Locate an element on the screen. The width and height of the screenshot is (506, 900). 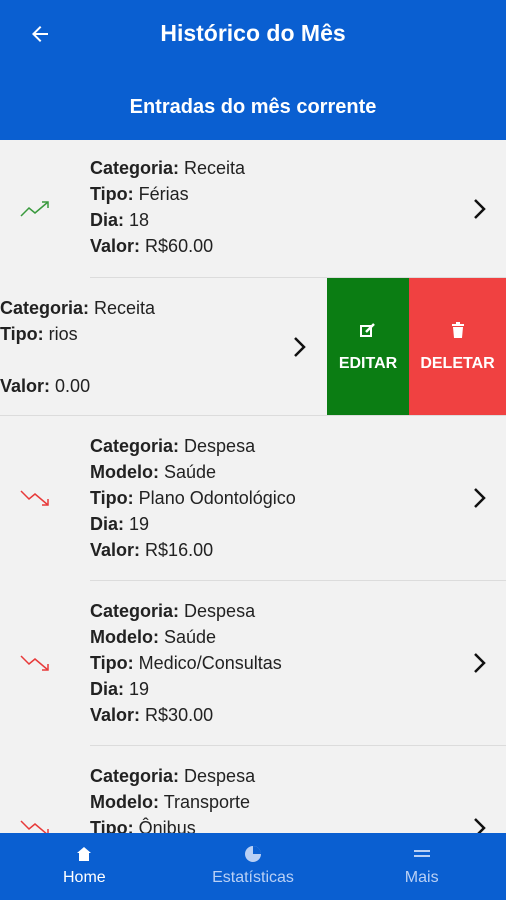
valor-value: R$60.00 is located at coordinates (179, 246).